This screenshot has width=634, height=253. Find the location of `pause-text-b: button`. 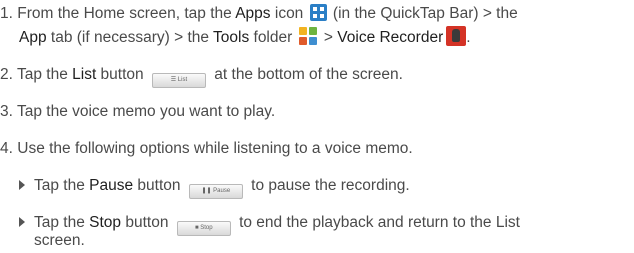

pause-text-b: button is located at coordinates (159, 185).